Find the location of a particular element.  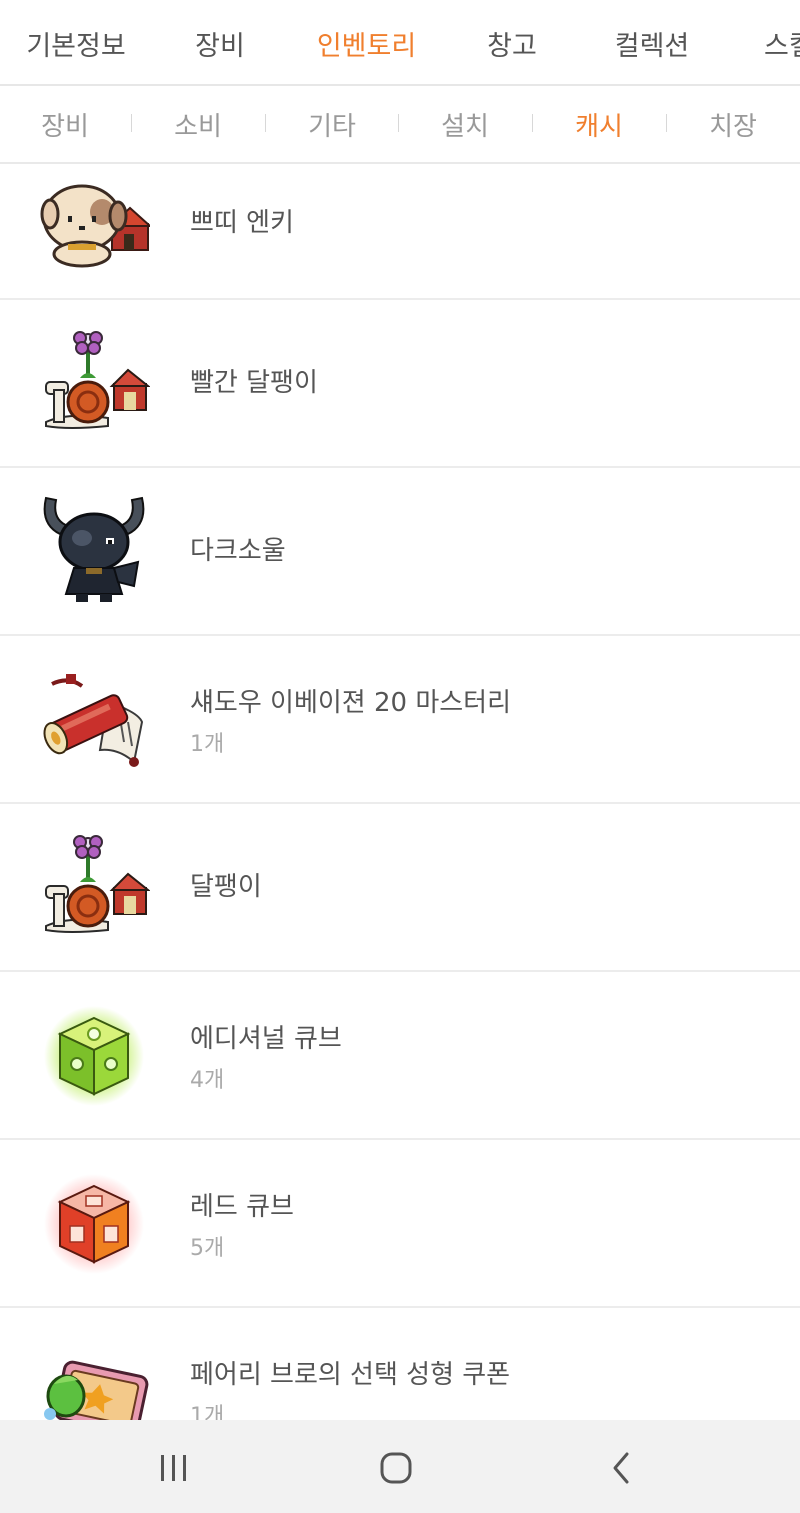

tab-skill: 스킬 is located at coordinates (782, 42).